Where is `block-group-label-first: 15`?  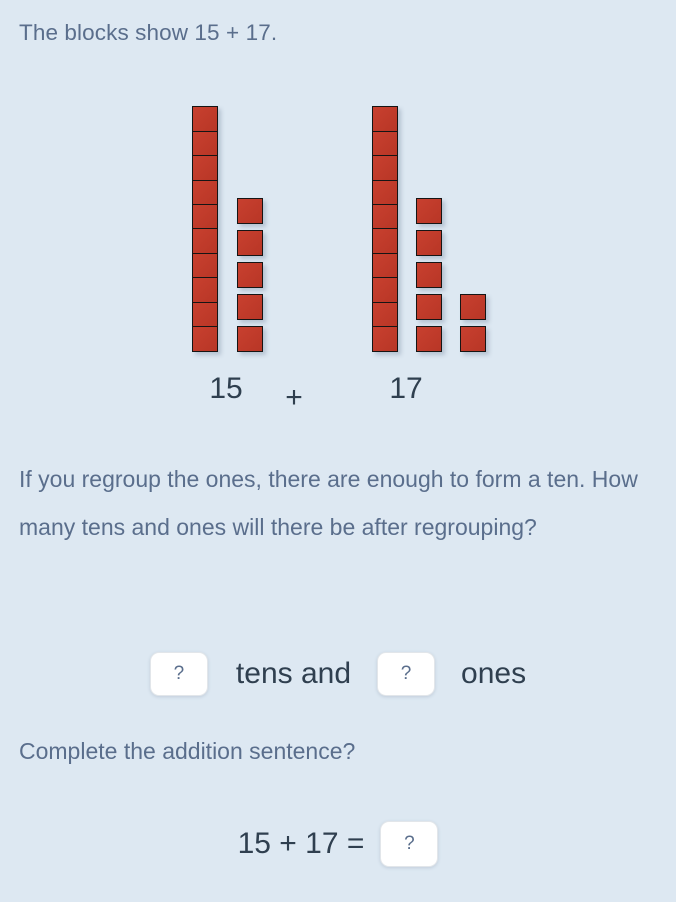 block-group-label-first: 15 is located at coordinates (226, 388).